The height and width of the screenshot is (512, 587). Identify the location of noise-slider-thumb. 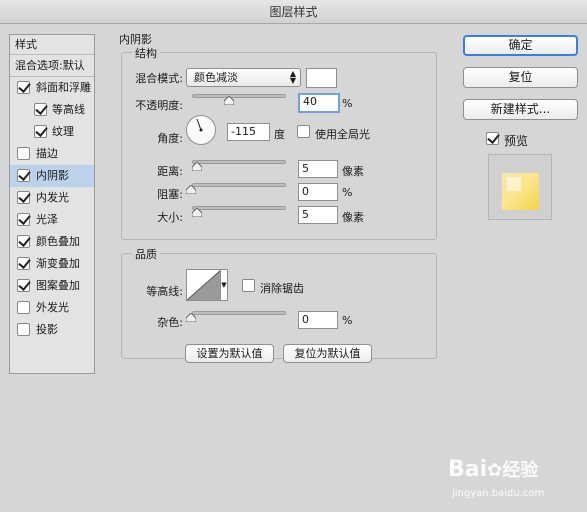
(191, 317).